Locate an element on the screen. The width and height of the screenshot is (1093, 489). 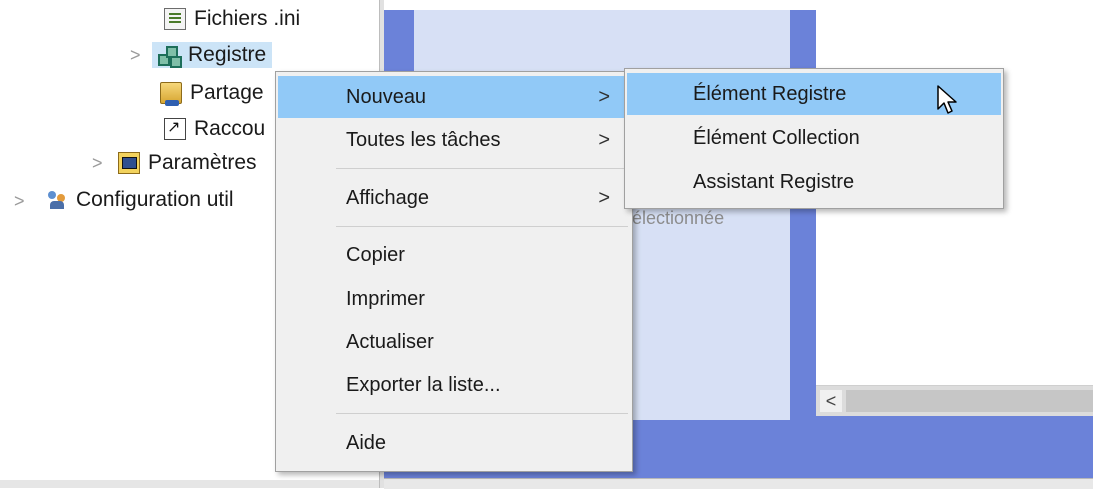
bottom-tab-bar is located at coordinates (738, 483).